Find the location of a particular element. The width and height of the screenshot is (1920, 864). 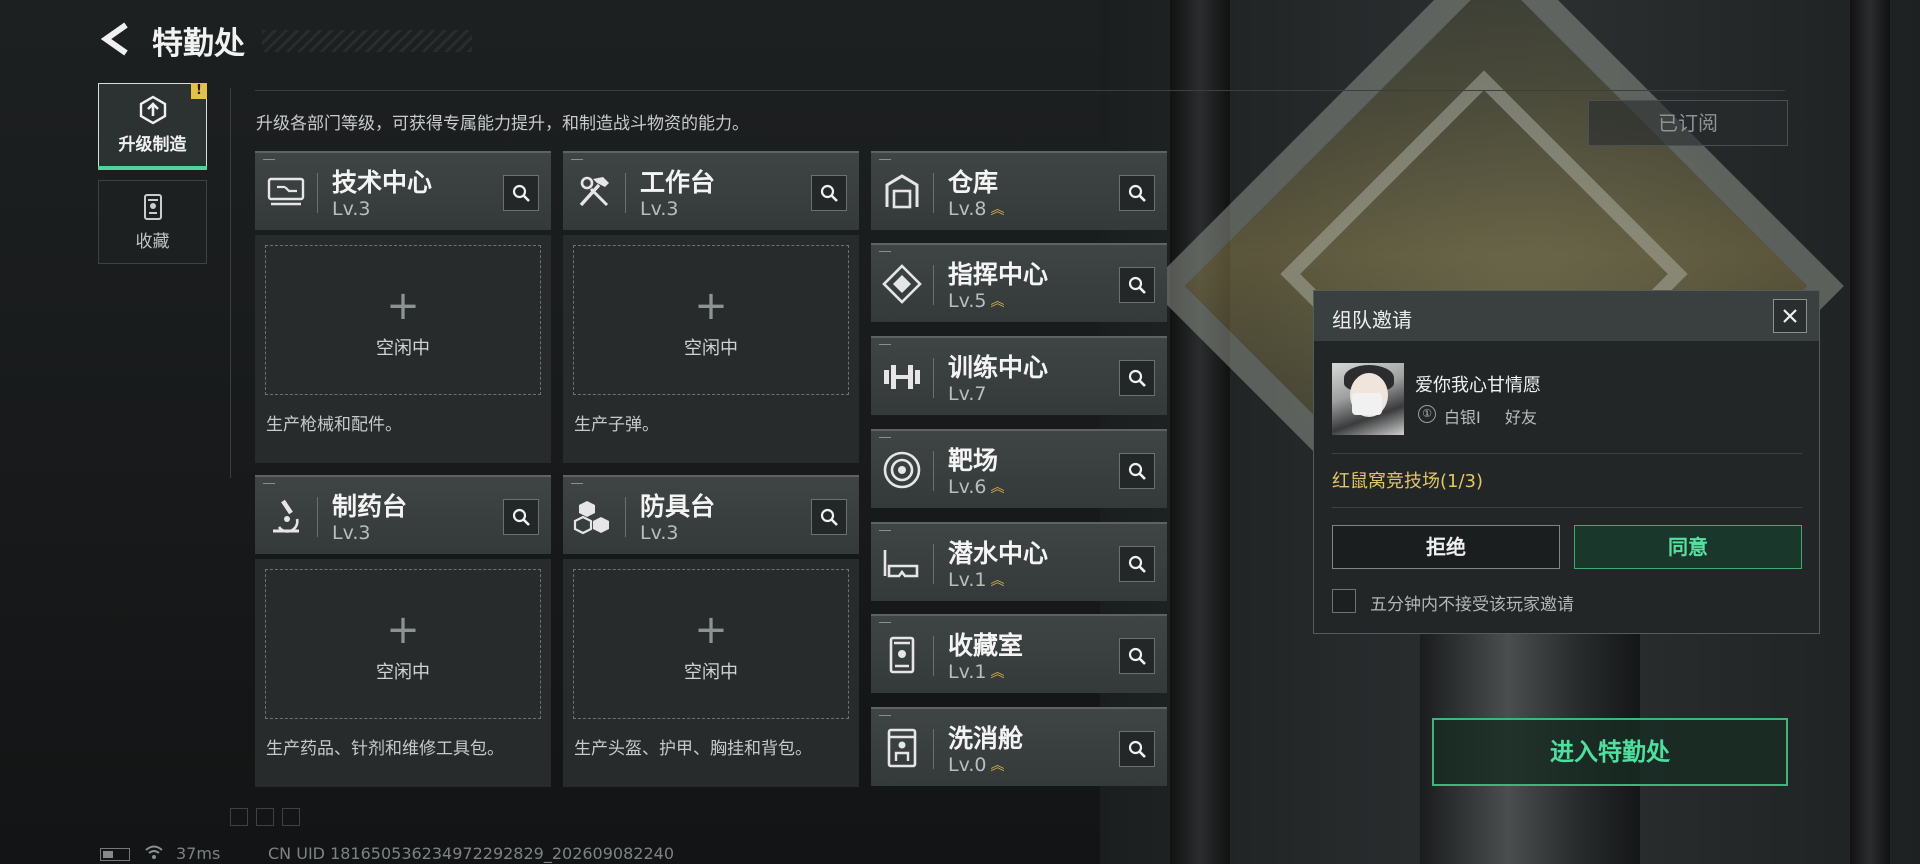

facility-name: 潜水中心 is located at coordinates (998, 553).